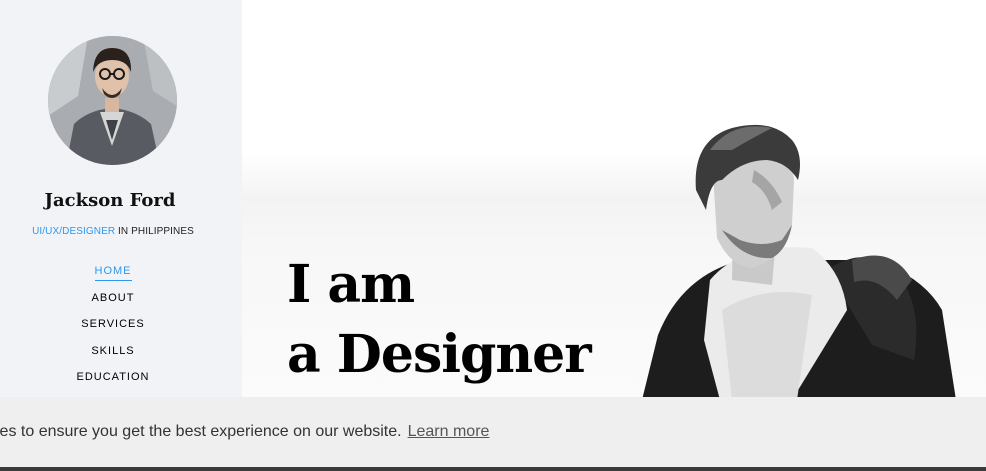 The width and height of the screenshot is (986, 471). I want to click on nav-item-education: EDUCATION, so click(113, 381).